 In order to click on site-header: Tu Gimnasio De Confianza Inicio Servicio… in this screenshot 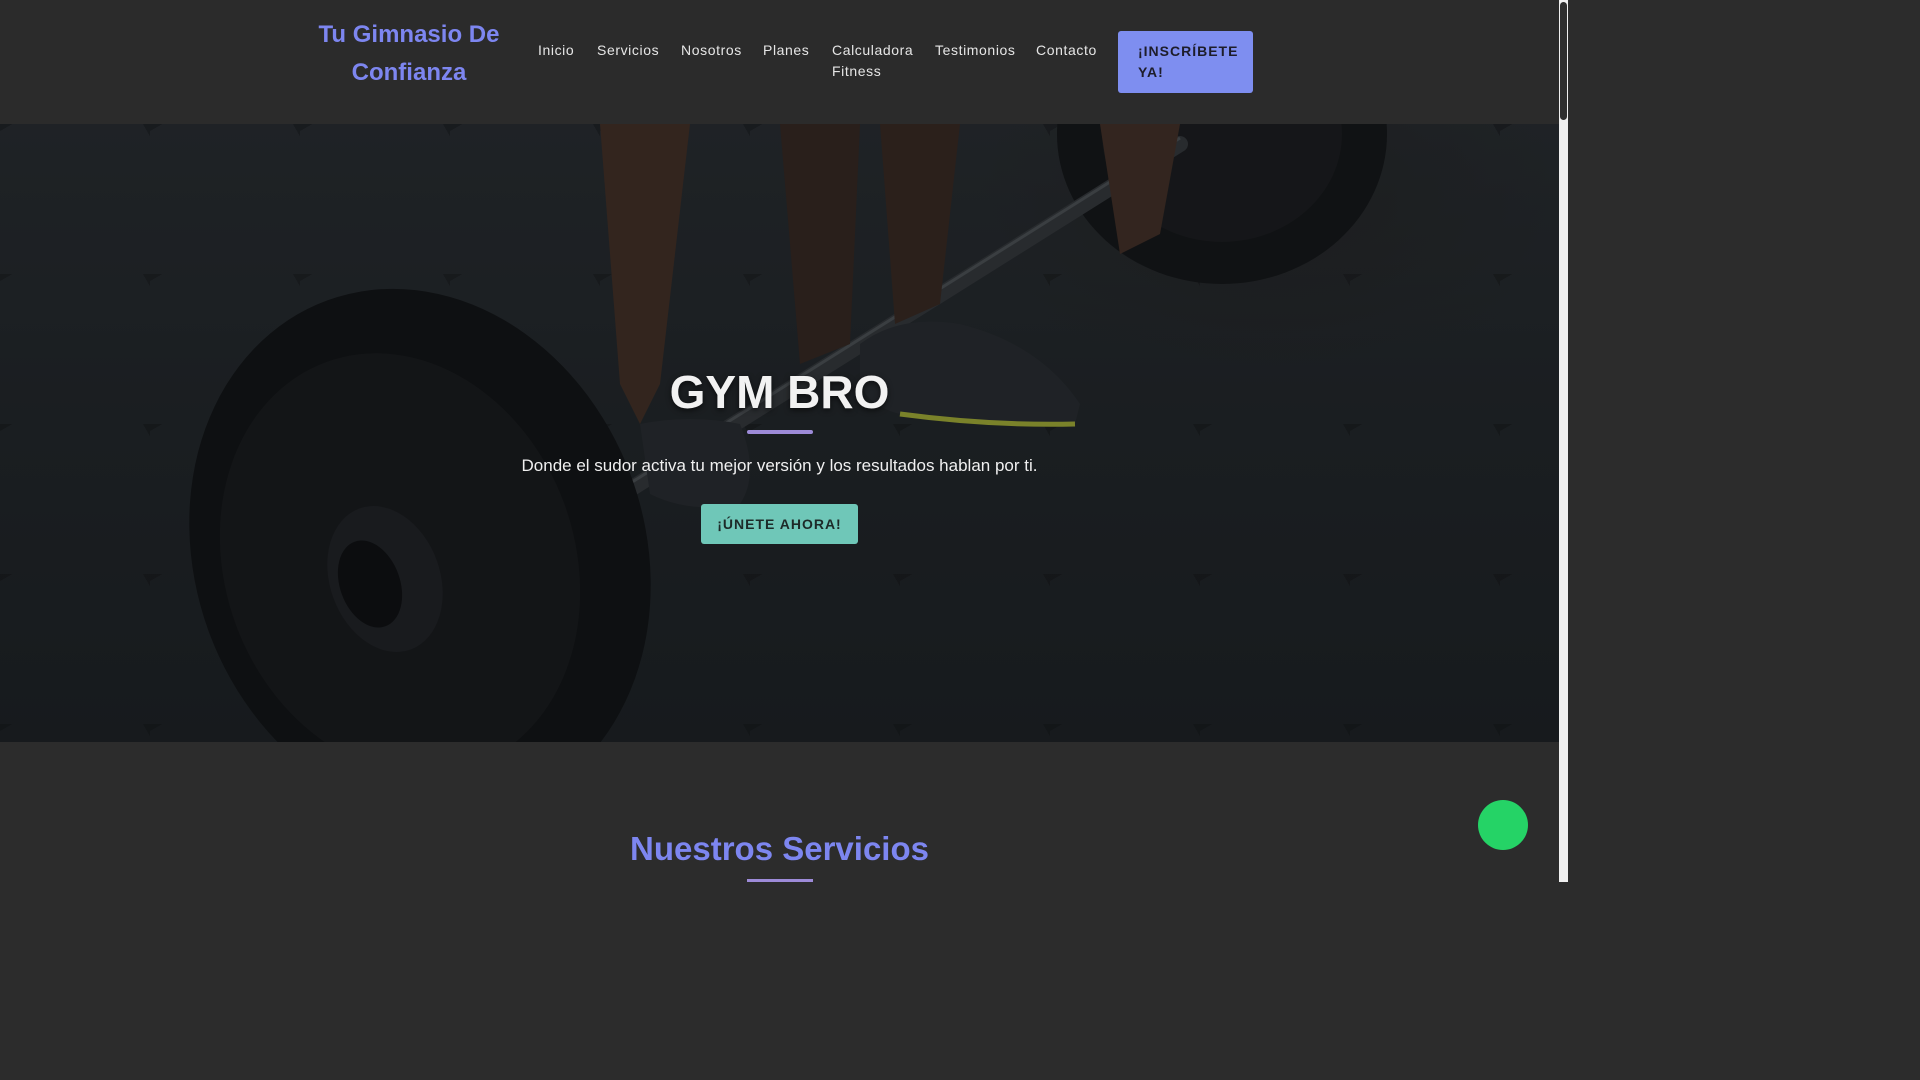, I will do `click(779, 62)`.